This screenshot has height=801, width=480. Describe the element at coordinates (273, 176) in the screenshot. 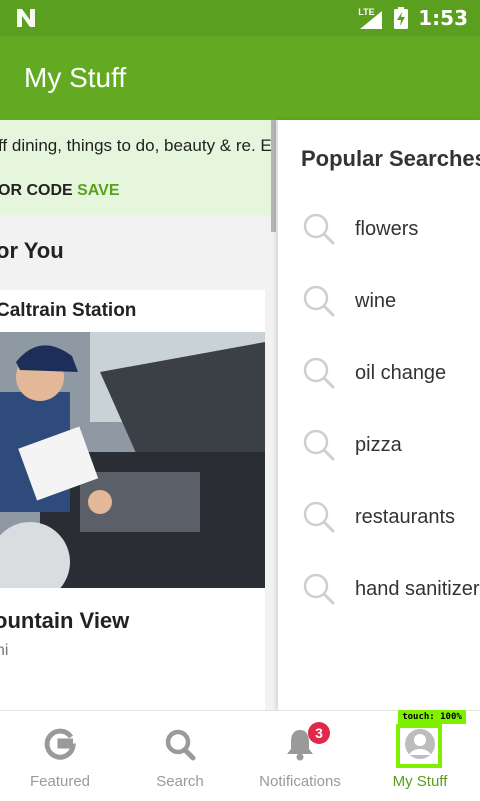

I see `scrollbar` at that location.